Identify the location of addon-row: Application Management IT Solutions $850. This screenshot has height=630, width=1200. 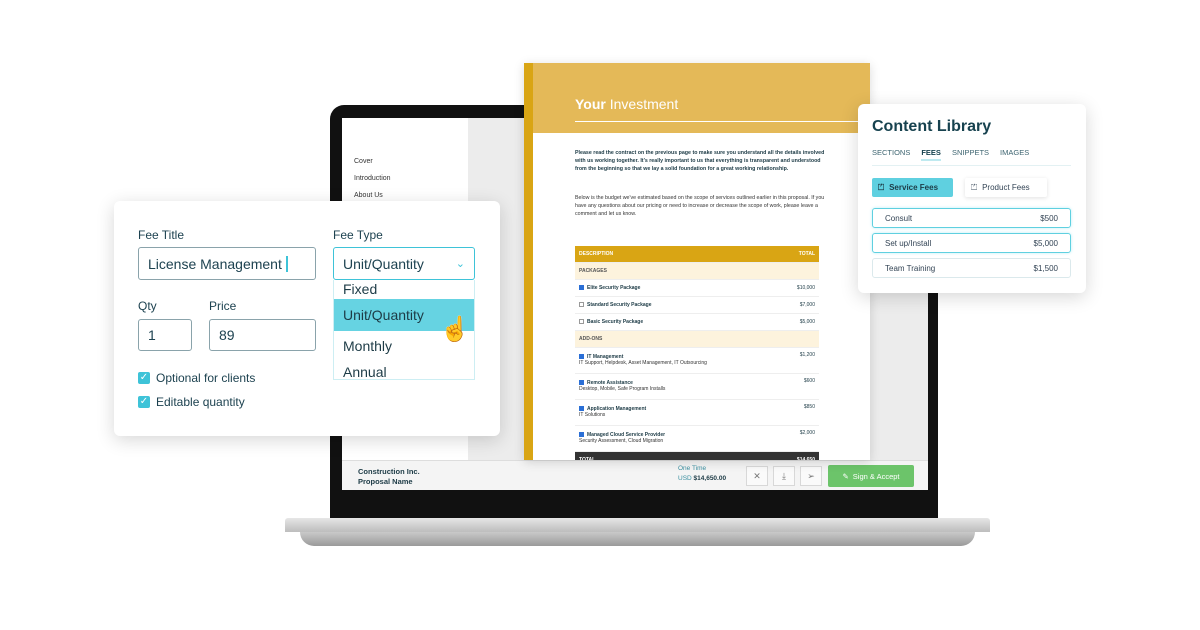
(697, 412).